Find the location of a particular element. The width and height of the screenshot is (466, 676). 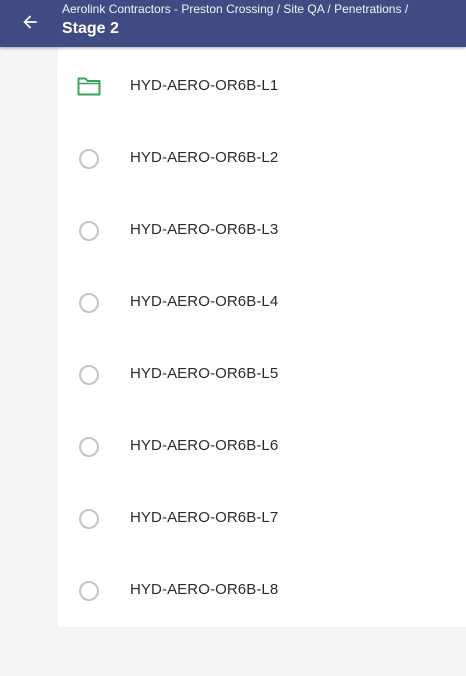

list-item-label: HYD-AERO-OR6B-L4 is located at coordinates (204, 301).